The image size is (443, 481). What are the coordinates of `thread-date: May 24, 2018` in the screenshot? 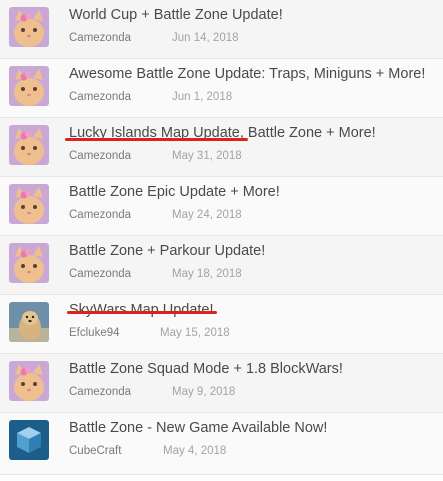 It's located at (207, 215).